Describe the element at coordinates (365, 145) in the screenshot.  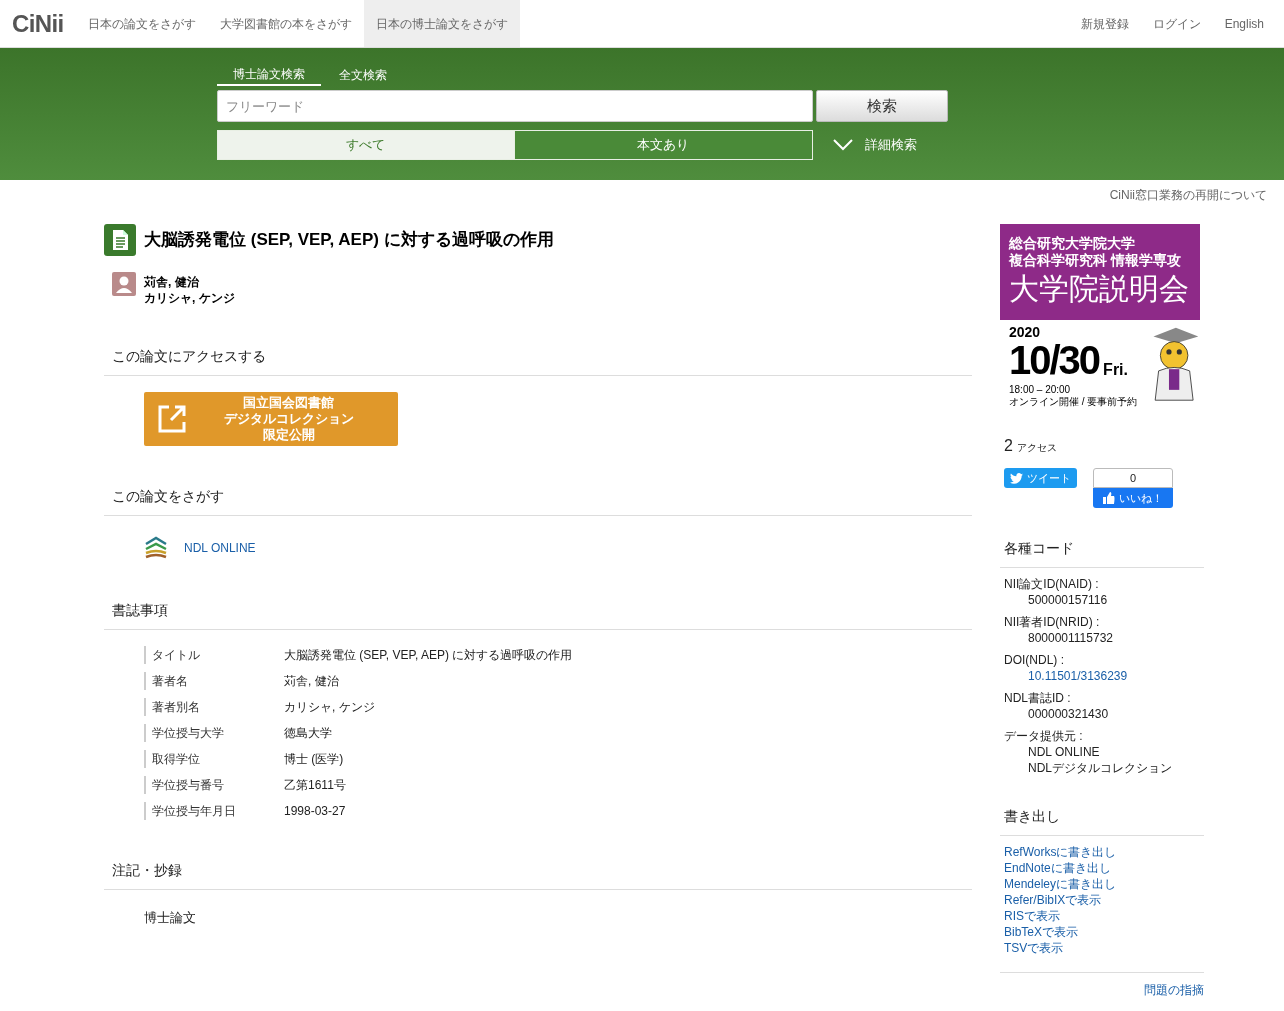
I see `filter-tab: すべて` at that location.